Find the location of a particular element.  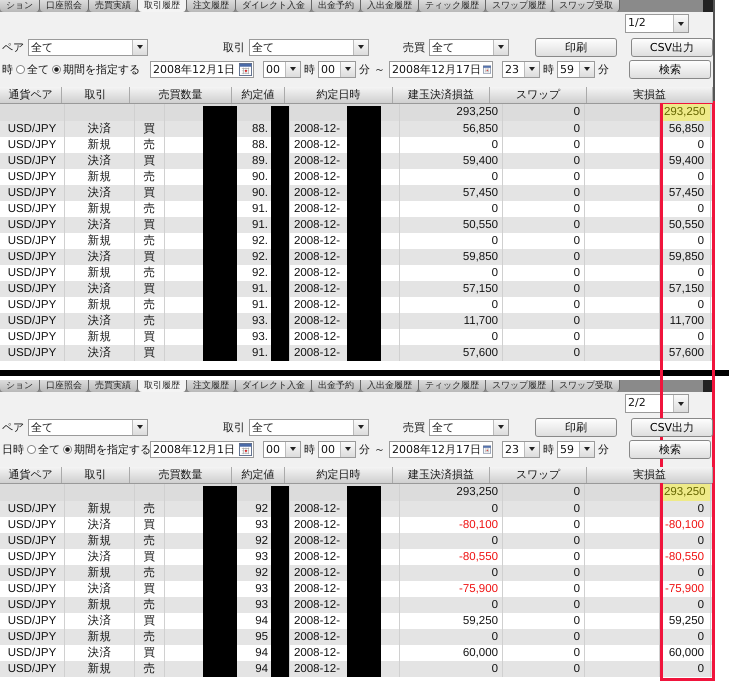

table-cell: 決済 is located at coordinates (100, 353).